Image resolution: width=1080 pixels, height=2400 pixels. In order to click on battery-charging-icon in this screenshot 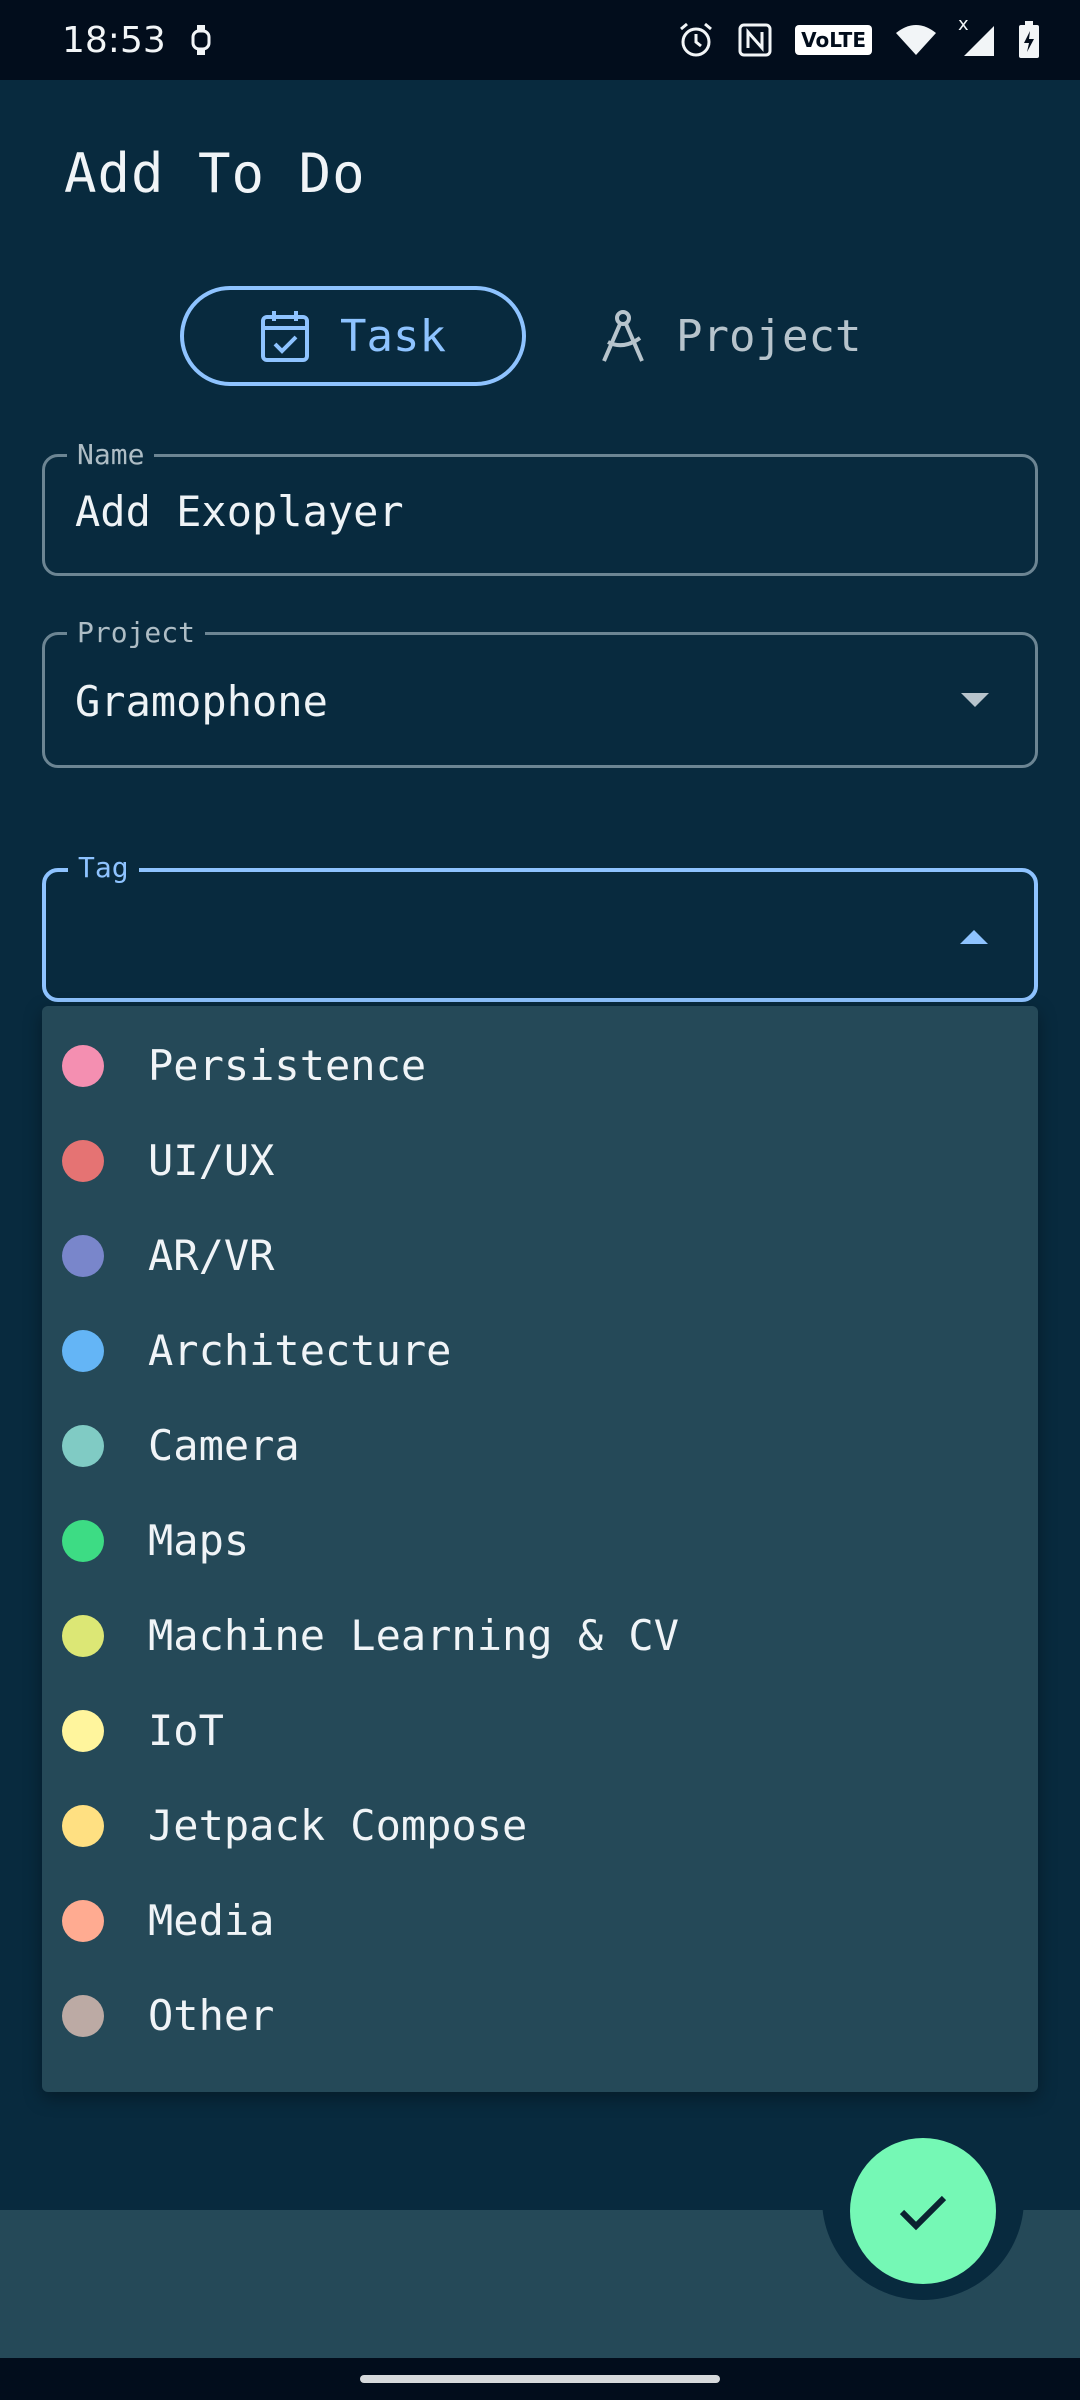, I will do `click(1029, 40)`.